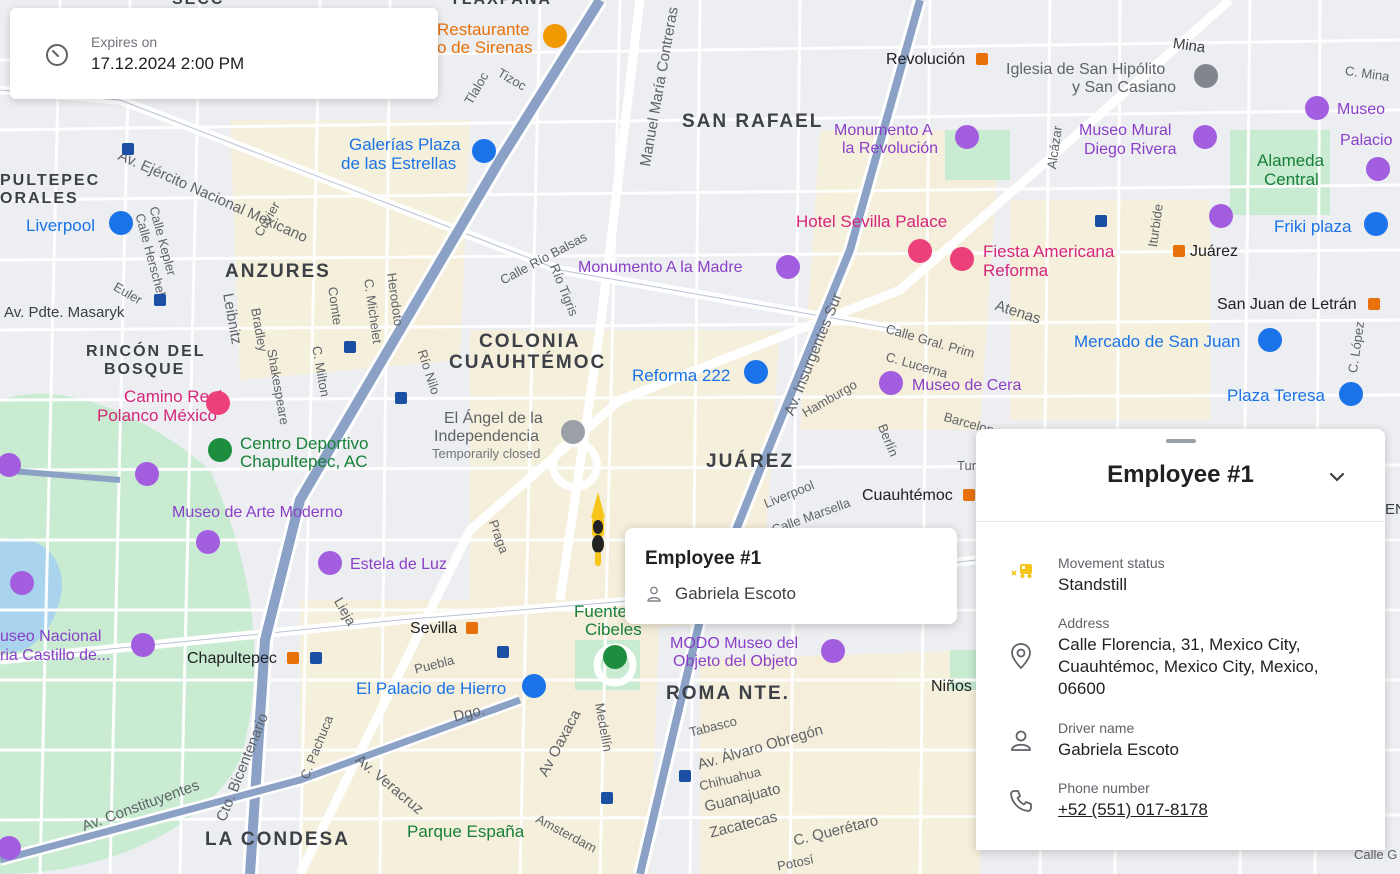 The width and height of the screenshot is (1400, 874). What do you see at coordinates (883, 131) in the screenshot?
I see `poi-label: Monumento A` at bounding box center [883, 131].